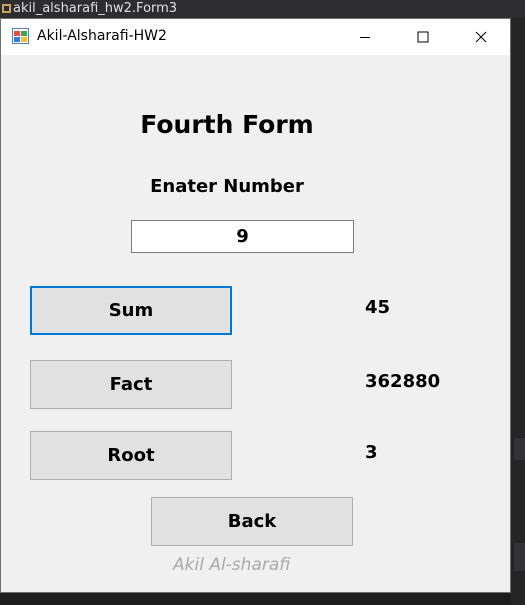 The height and width of the screenshot is (605, 525). I want to click on window-title: Akil-Alsharafi-HW2, so click(102, 36).